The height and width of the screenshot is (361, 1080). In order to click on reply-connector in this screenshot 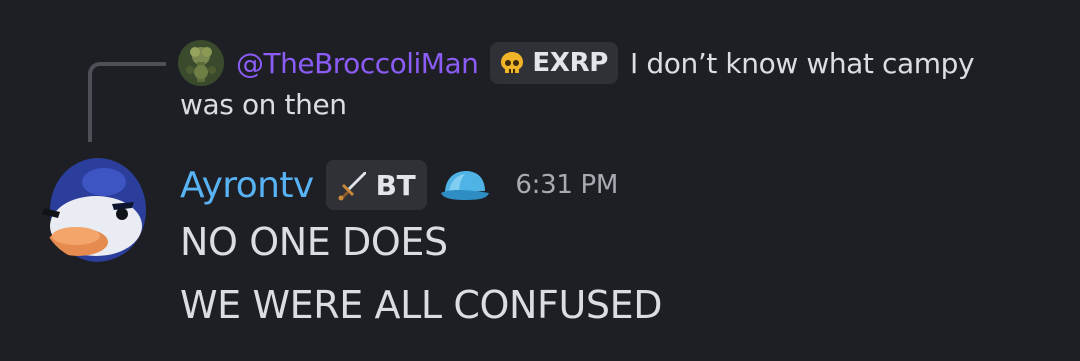, I will do `click(127, 102)`.